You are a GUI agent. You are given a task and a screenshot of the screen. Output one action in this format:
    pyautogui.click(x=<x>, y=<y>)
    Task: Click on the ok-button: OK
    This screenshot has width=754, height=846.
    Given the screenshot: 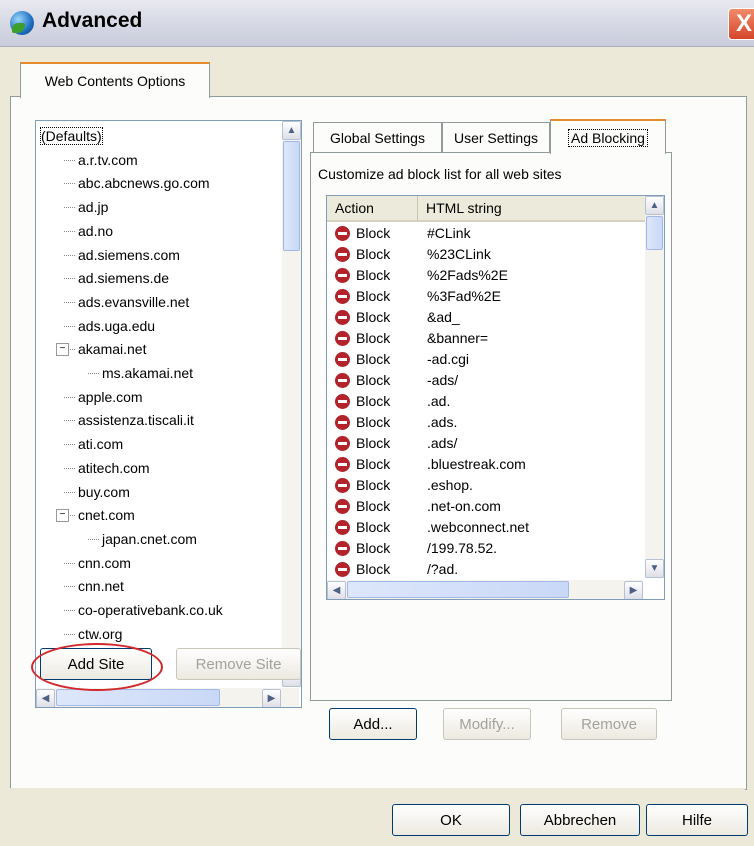 What is the action you would take?
    pyautogui.click(x=451, y=820)
    